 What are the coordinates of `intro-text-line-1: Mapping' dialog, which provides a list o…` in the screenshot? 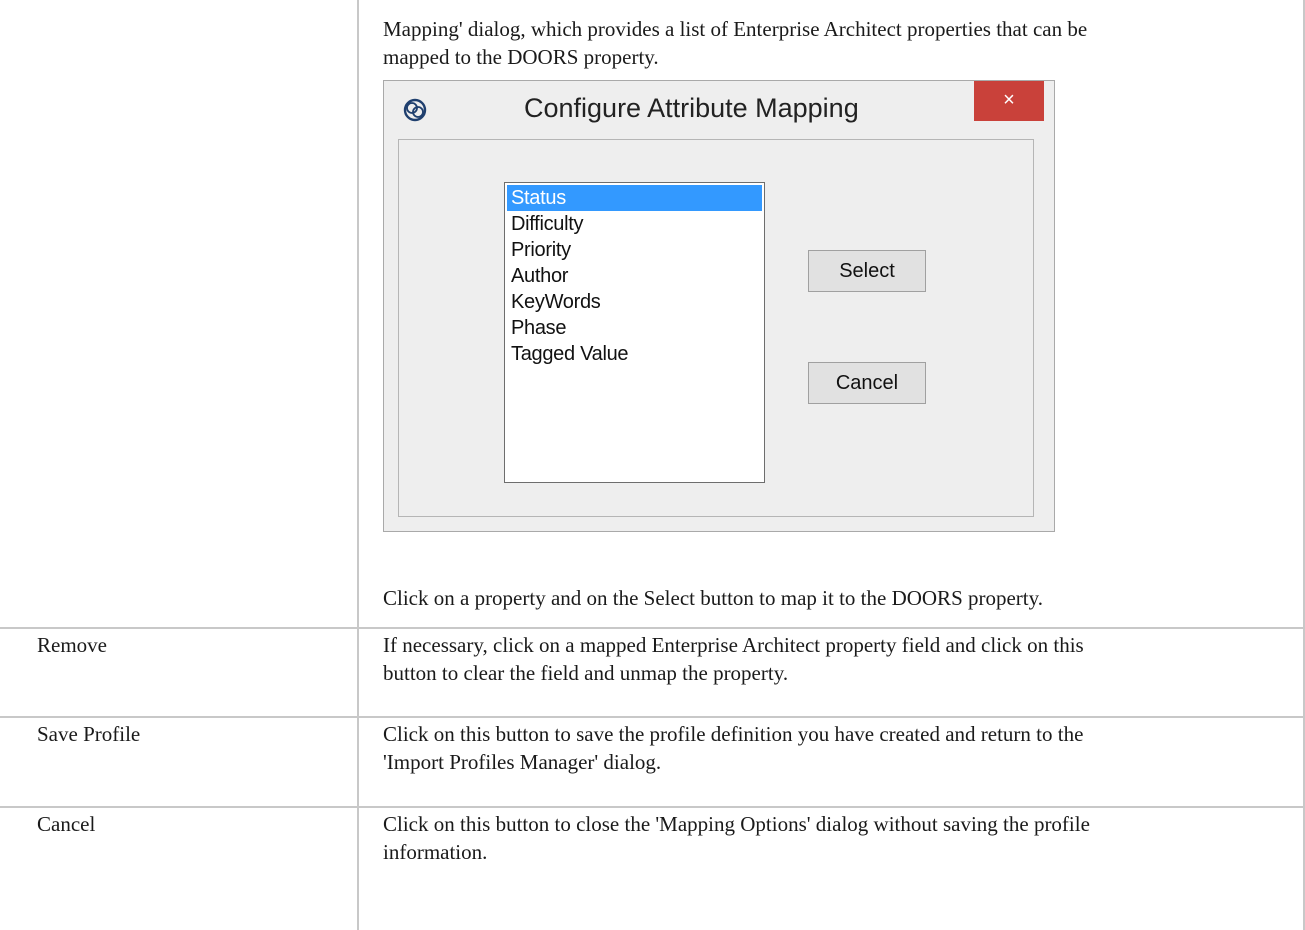 It's located at (735, 29).